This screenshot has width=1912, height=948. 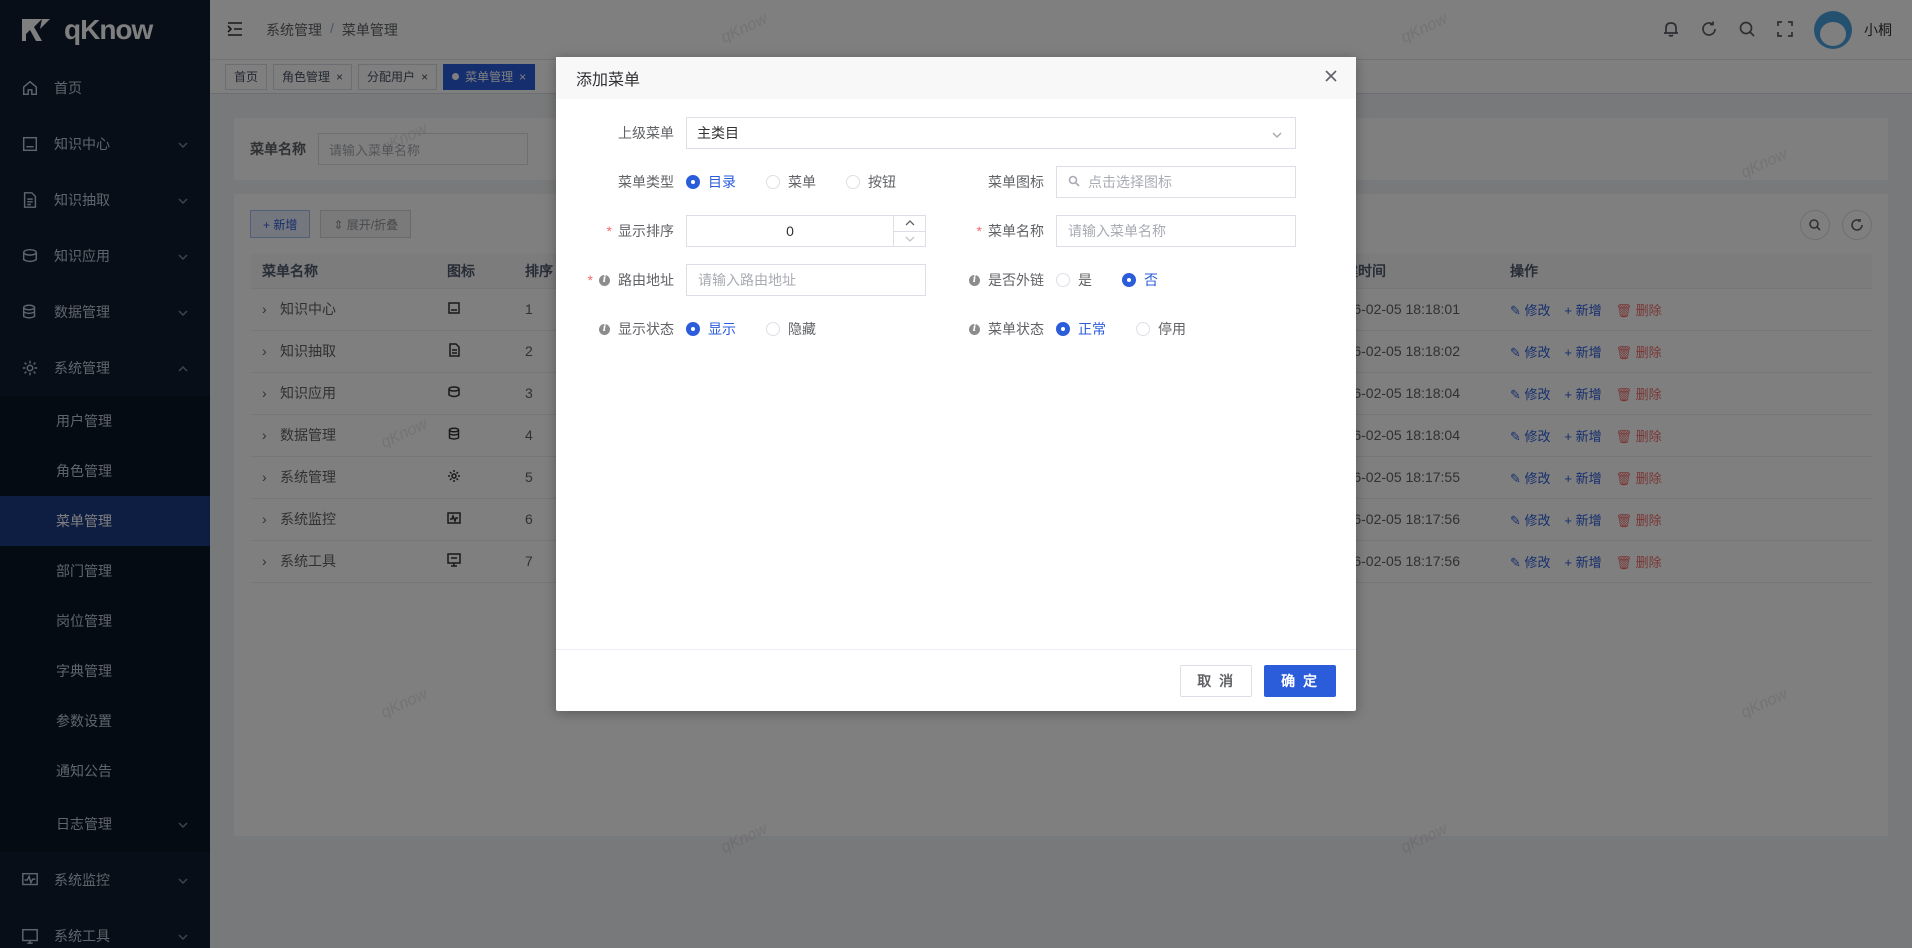 I want to click on visible-label: 显示状态, so click(x=646, y=329).